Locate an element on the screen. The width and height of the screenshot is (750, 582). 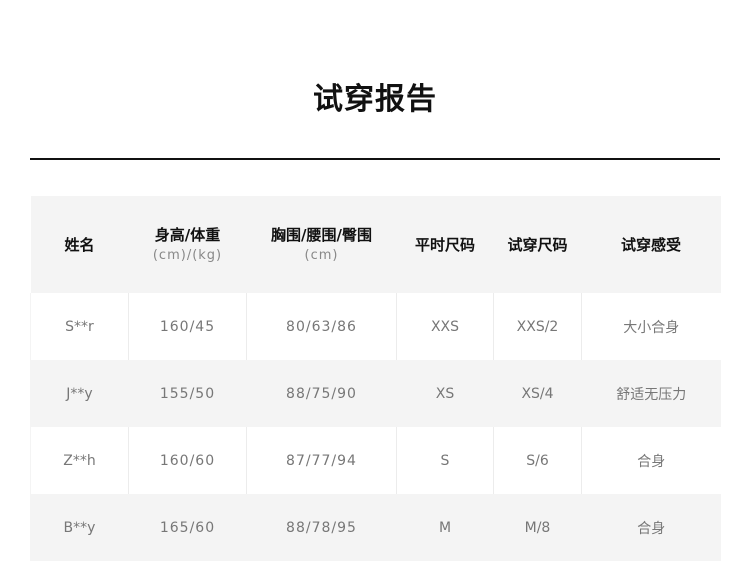
cell-measurements: 88/78/95 is located at coordinates (321, 527).